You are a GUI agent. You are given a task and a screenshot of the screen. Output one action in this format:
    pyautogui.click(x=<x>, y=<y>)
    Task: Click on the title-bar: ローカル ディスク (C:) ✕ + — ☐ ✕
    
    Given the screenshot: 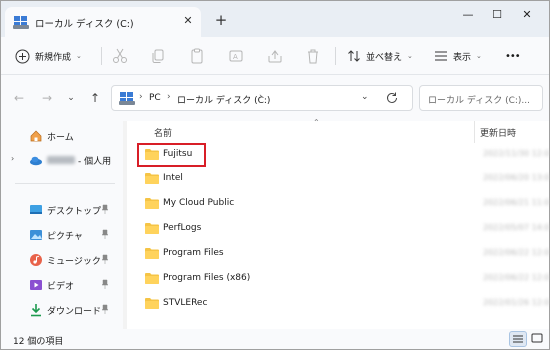 What is the action you would take?
    pyautogui.click(x=275, y=19)
    